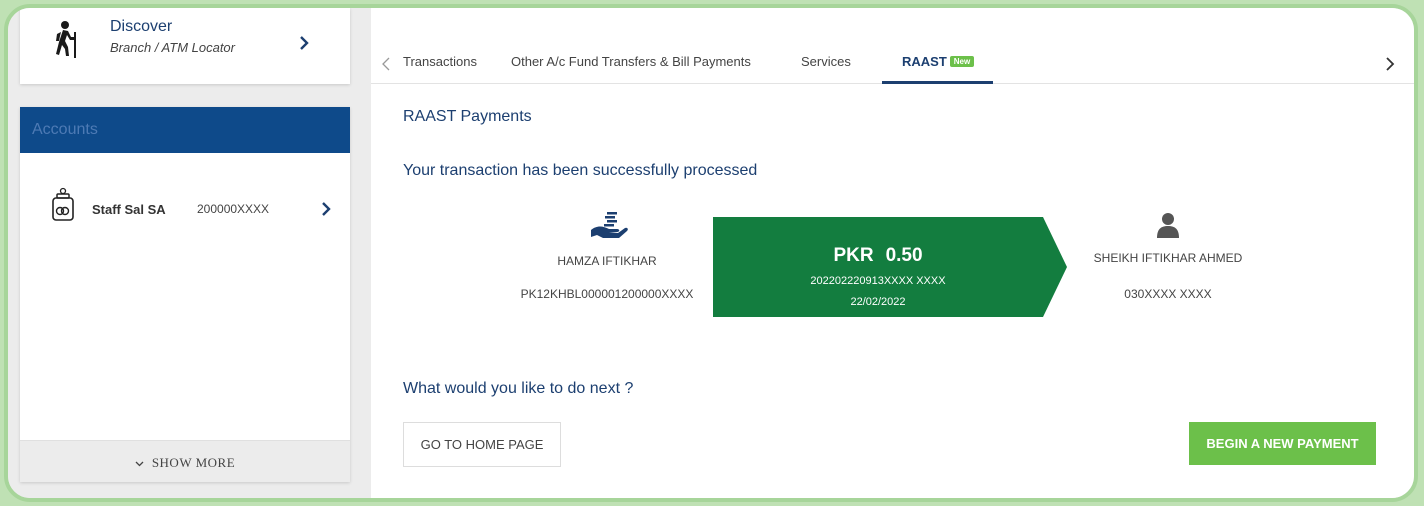 This screenshot has width=1424, height=506. I want to click on tab-transactions: Transactions, so click(440, 61).